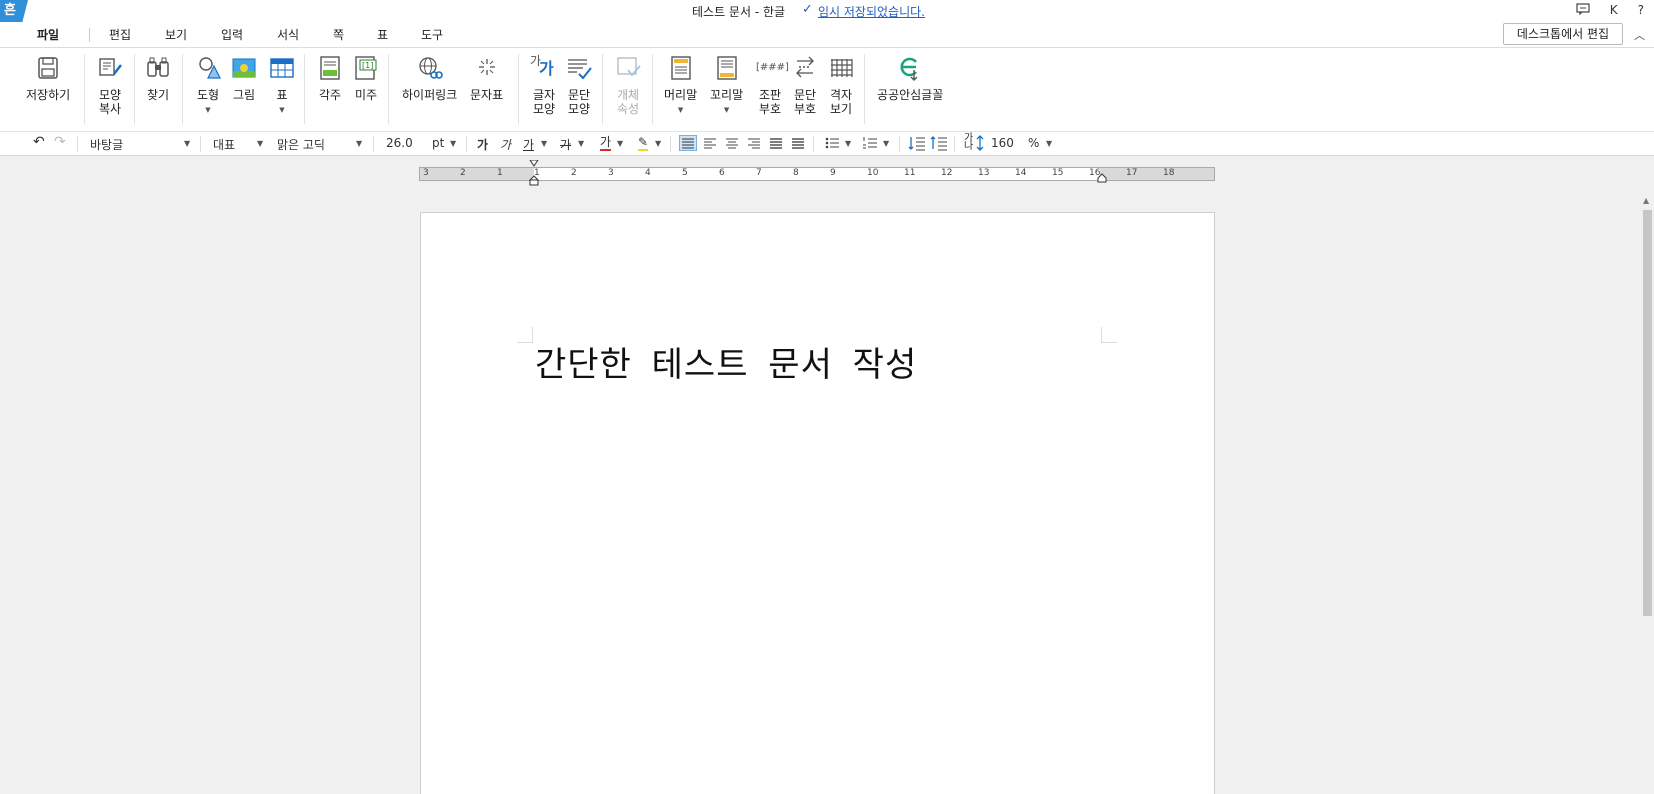  Describe the element at coordinates (770, 95) in the screenshot. I see `layout-marks-label-1: 조판` at that location.